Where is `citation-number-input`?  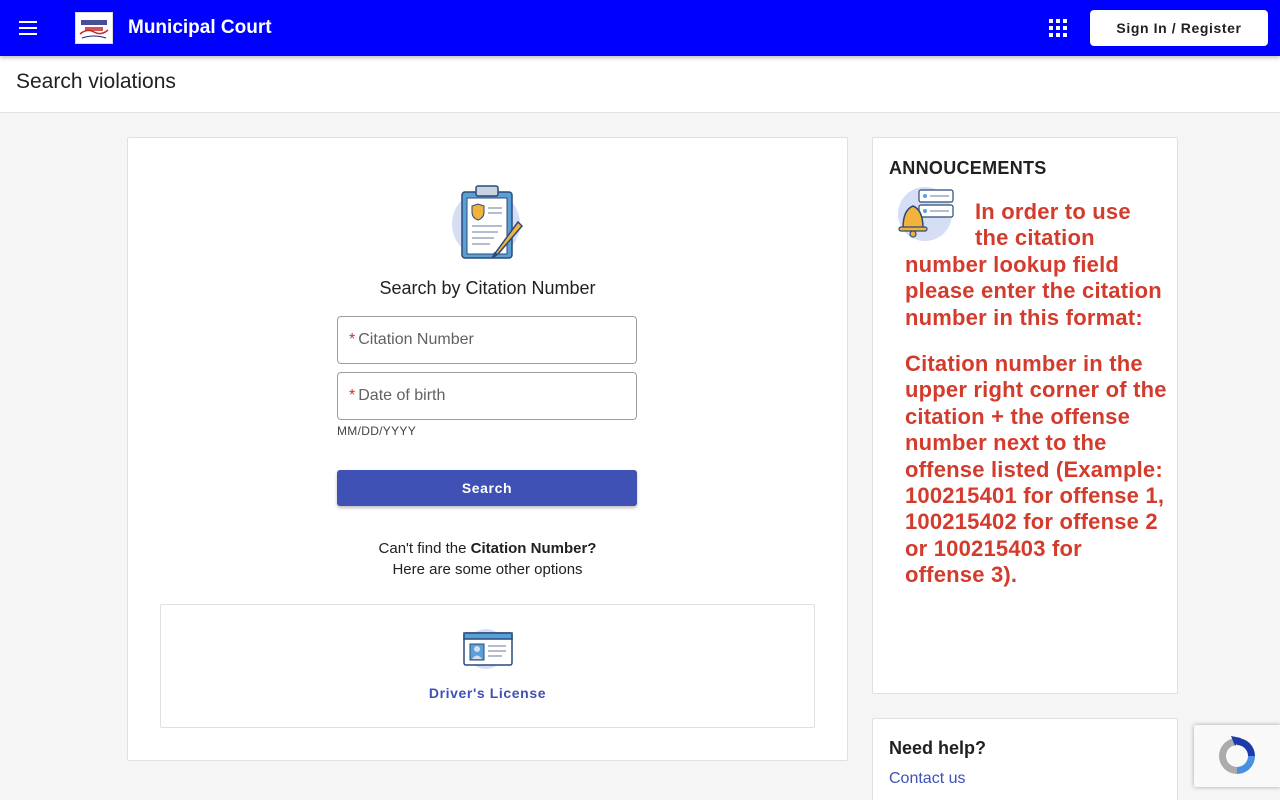
citation-number-input is located at coordinates (497, 340).